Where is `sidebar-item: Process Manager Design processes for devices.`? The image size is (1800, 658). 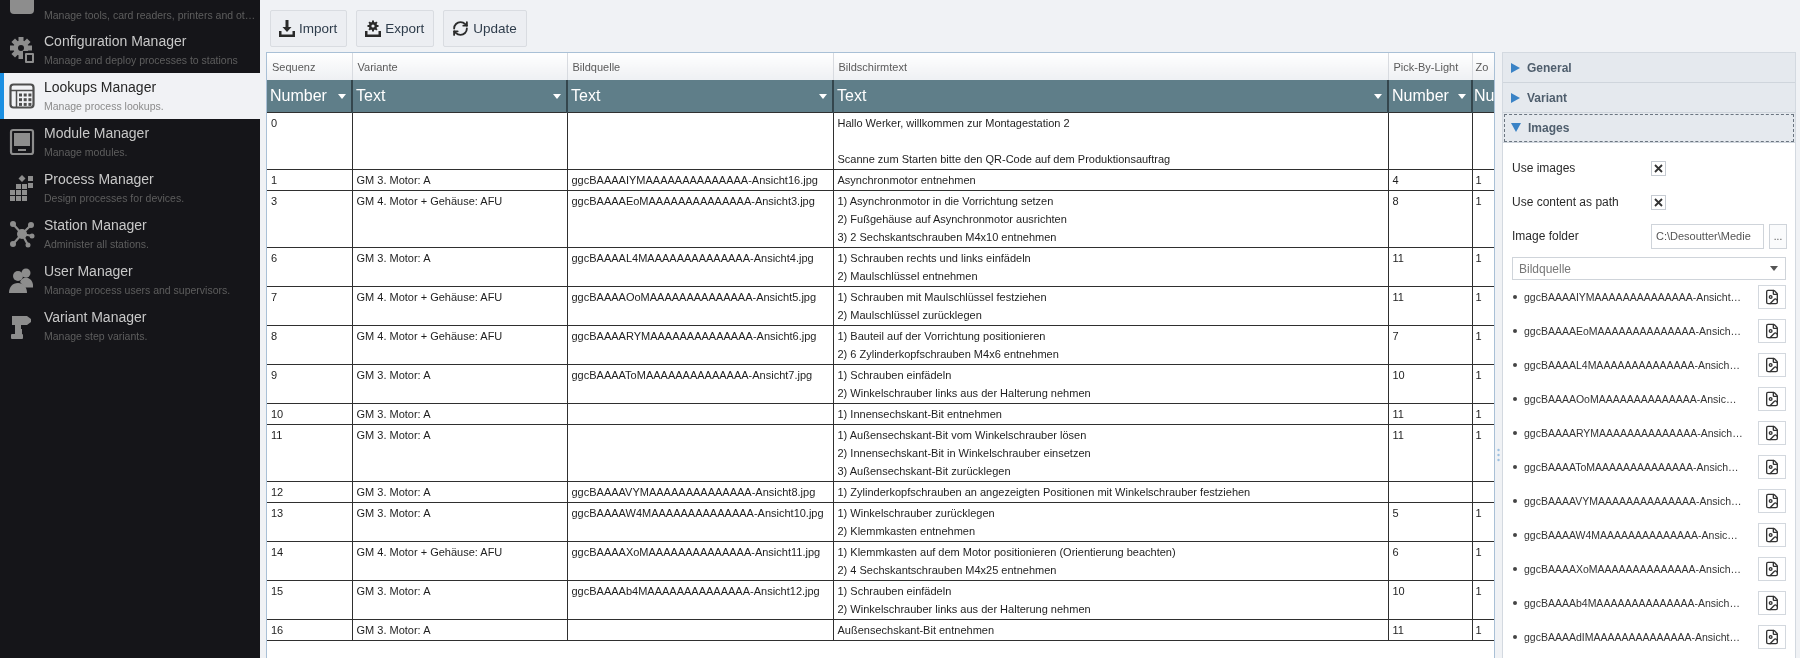
sidebar-item: Process Manager Design processes for devices. is located at coordinates (130, 188).